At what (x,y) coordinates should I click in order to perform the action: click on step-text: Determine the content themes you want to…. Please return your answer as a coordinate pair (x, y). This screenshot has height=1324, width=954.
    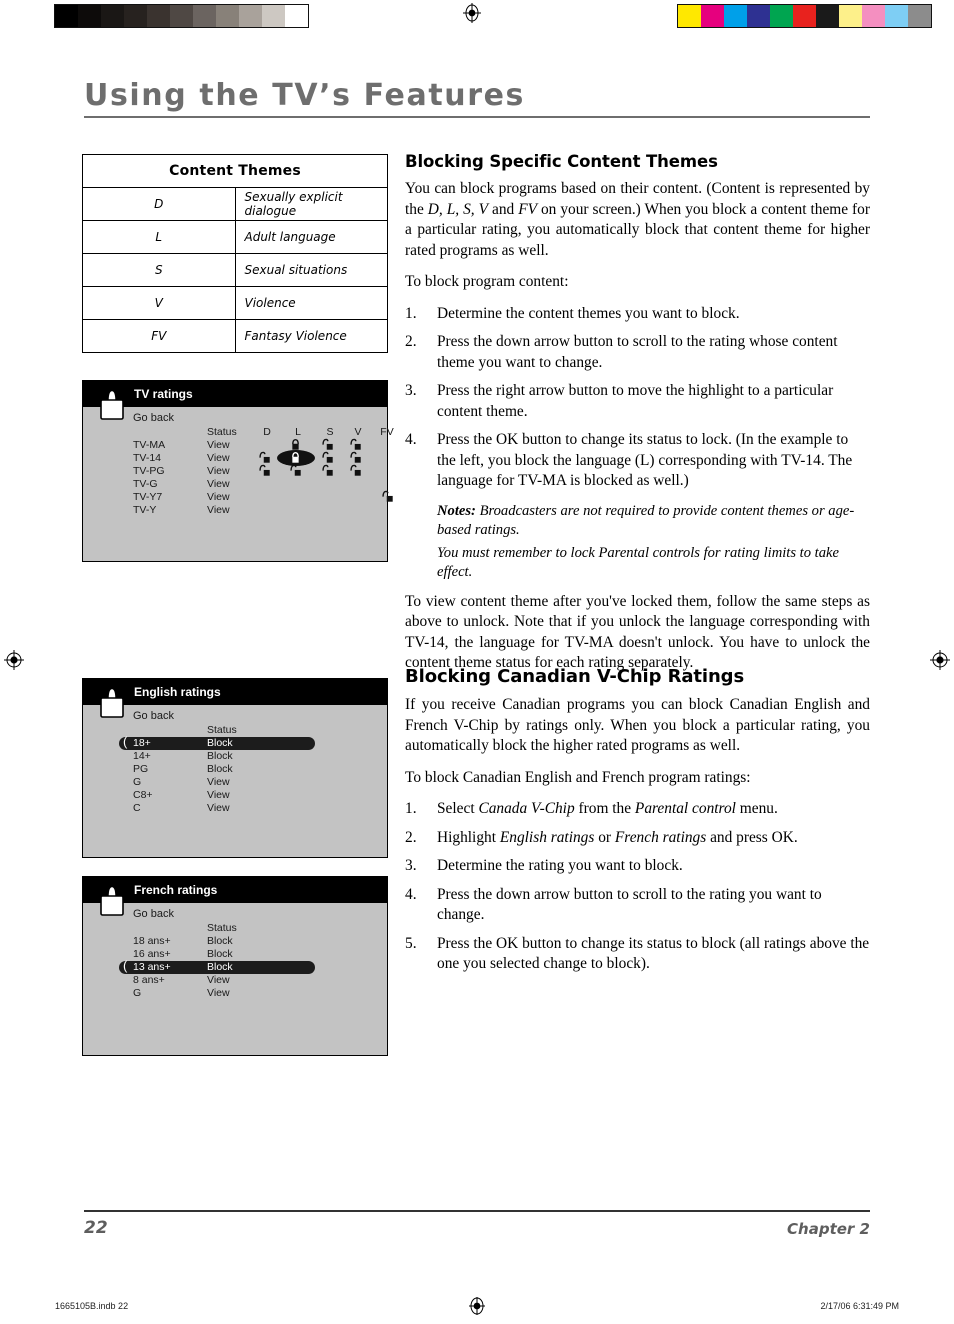
    Looking at the image, I should click on (588, 313).